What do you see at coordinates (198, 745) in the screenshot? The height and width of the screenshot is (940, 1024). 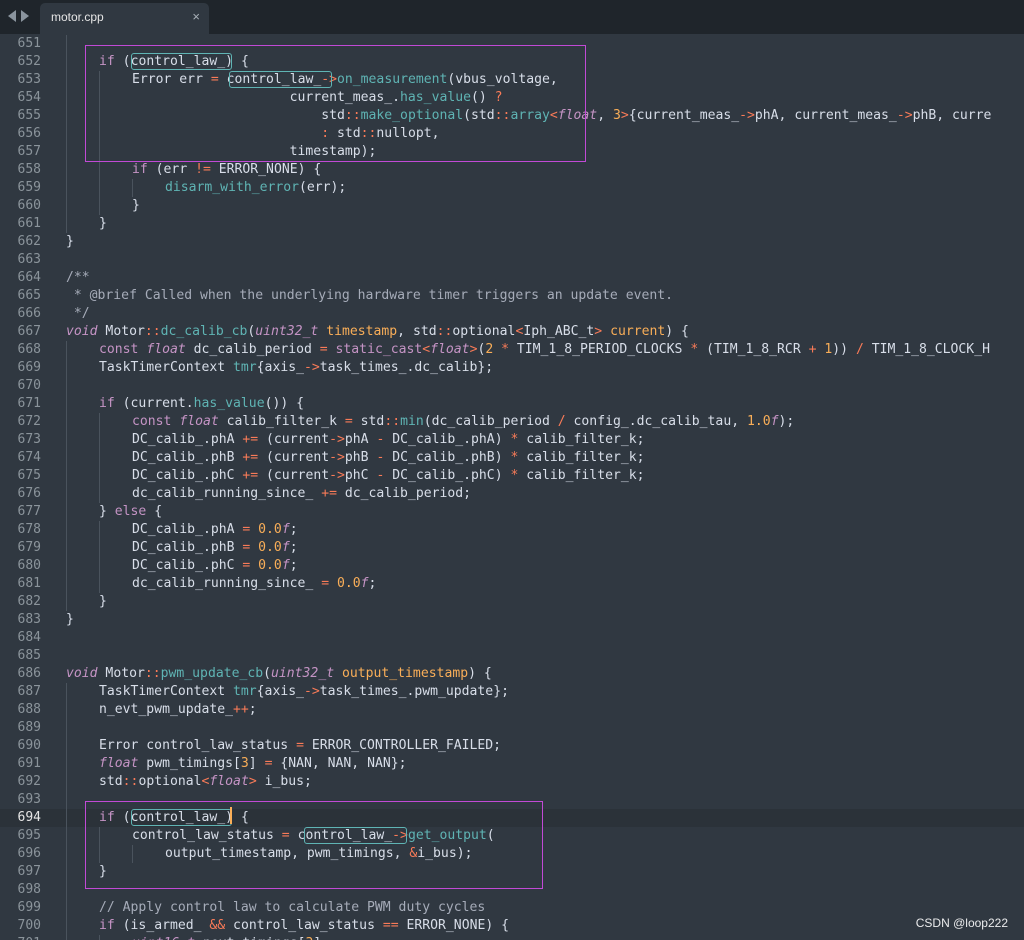 I see `code-token: Error control_law_status` at bounding box center [198, 745].